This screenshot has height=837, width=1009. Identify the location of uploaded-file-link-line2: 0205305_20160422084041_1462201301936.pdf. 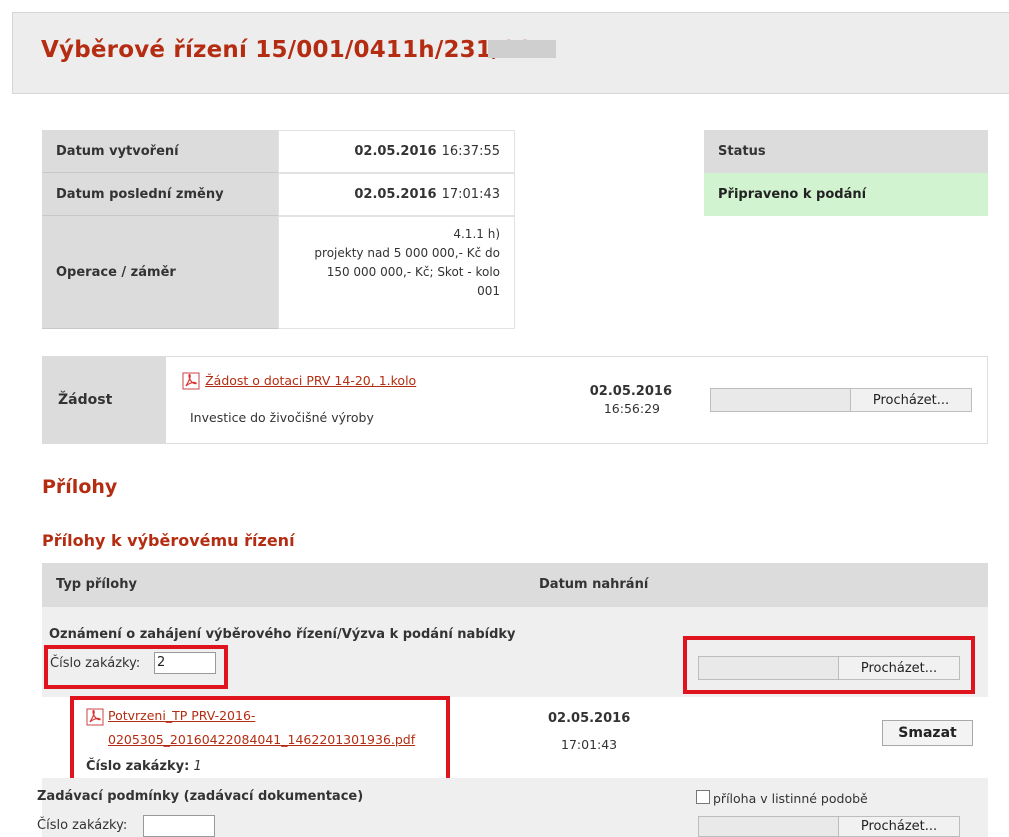
(261, 739).